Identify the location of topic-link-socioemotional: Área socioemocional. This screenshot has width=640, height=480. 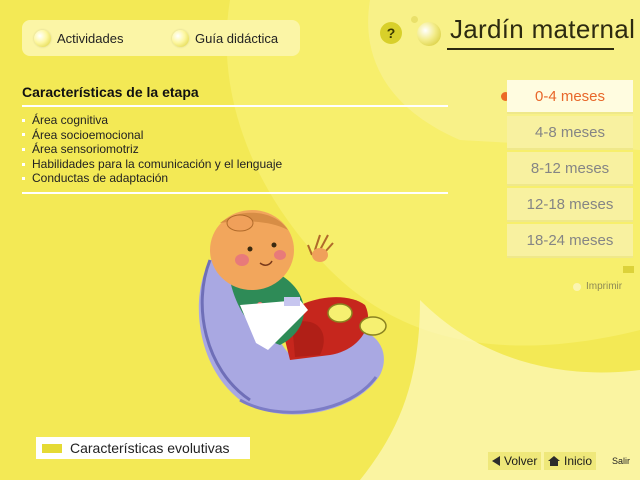
(235, 135).